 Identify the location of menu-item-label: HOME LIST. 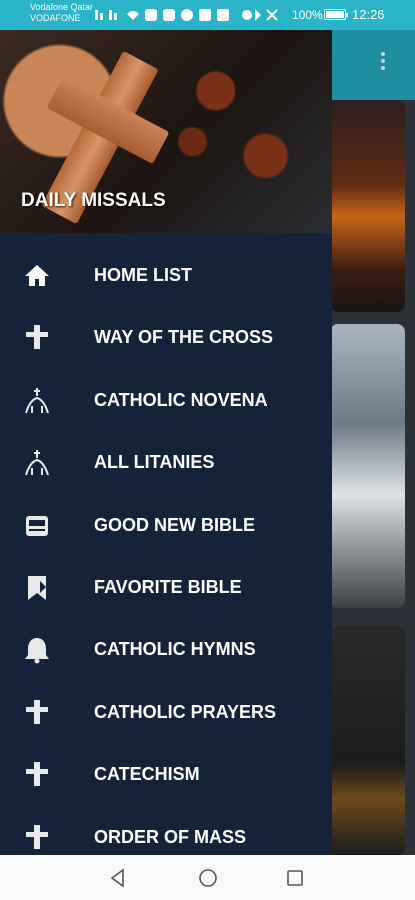
(143, 275).